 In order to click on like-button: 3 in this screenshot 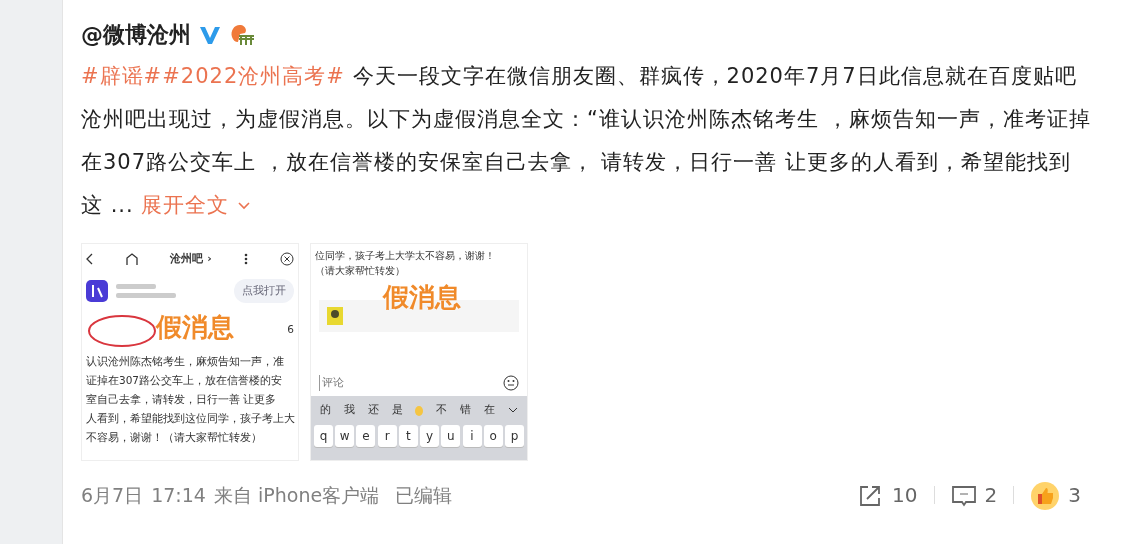, I will do `click(1055, 495)`.